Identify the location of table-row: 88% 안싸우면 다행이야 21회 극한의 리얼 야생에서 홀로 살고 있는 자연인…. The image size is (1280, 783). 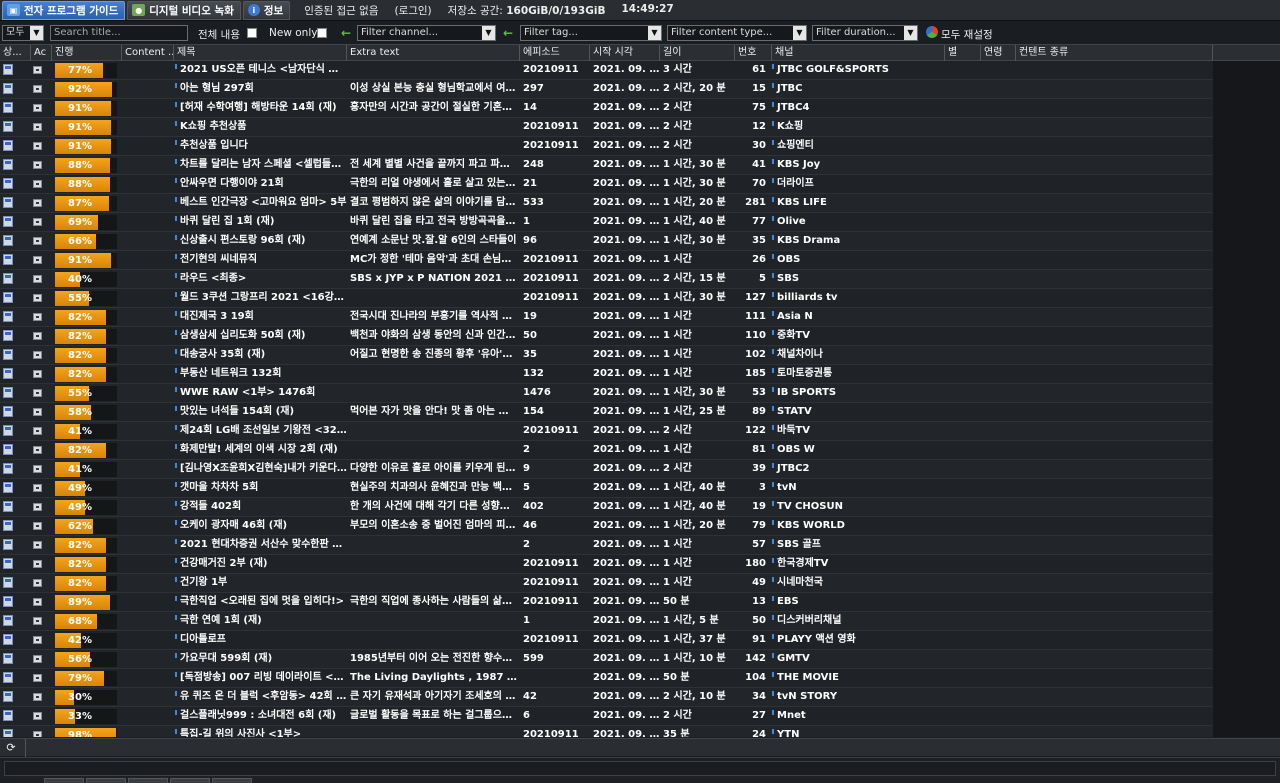
(606, 184).